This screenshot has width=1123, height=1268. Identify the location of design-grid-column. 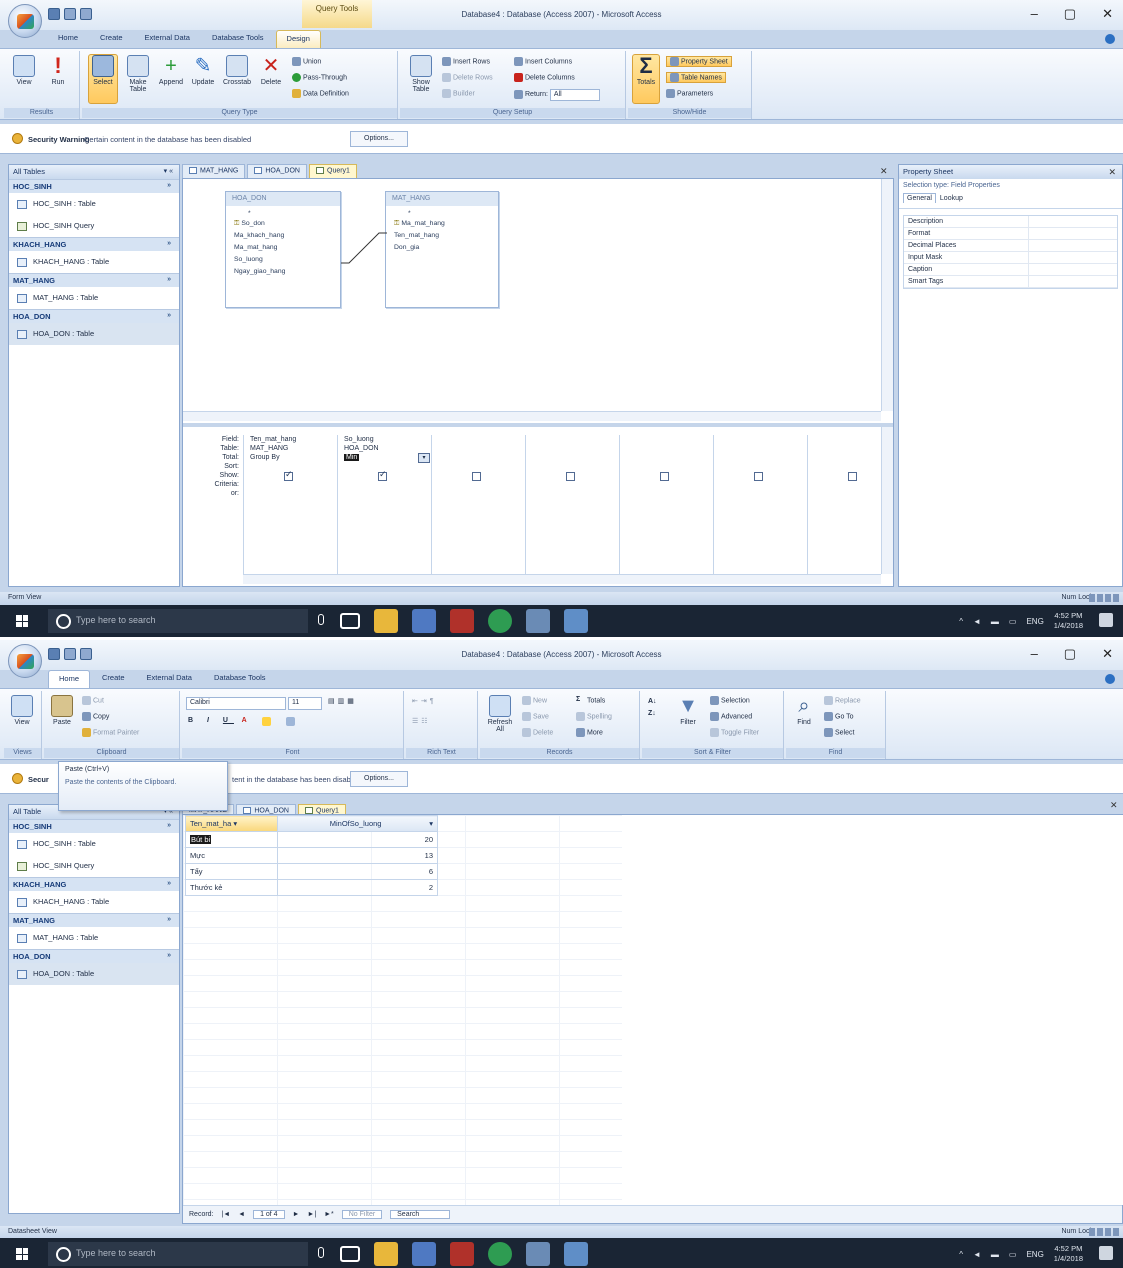
(760, 505).